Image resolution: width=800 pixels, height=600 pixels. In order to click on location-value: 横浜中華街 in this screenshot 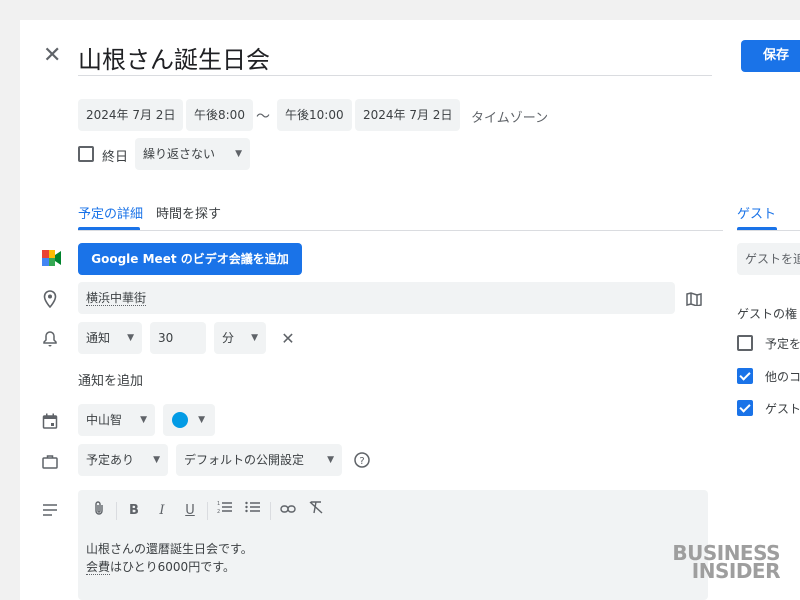, I will do `click(116, 298)`.